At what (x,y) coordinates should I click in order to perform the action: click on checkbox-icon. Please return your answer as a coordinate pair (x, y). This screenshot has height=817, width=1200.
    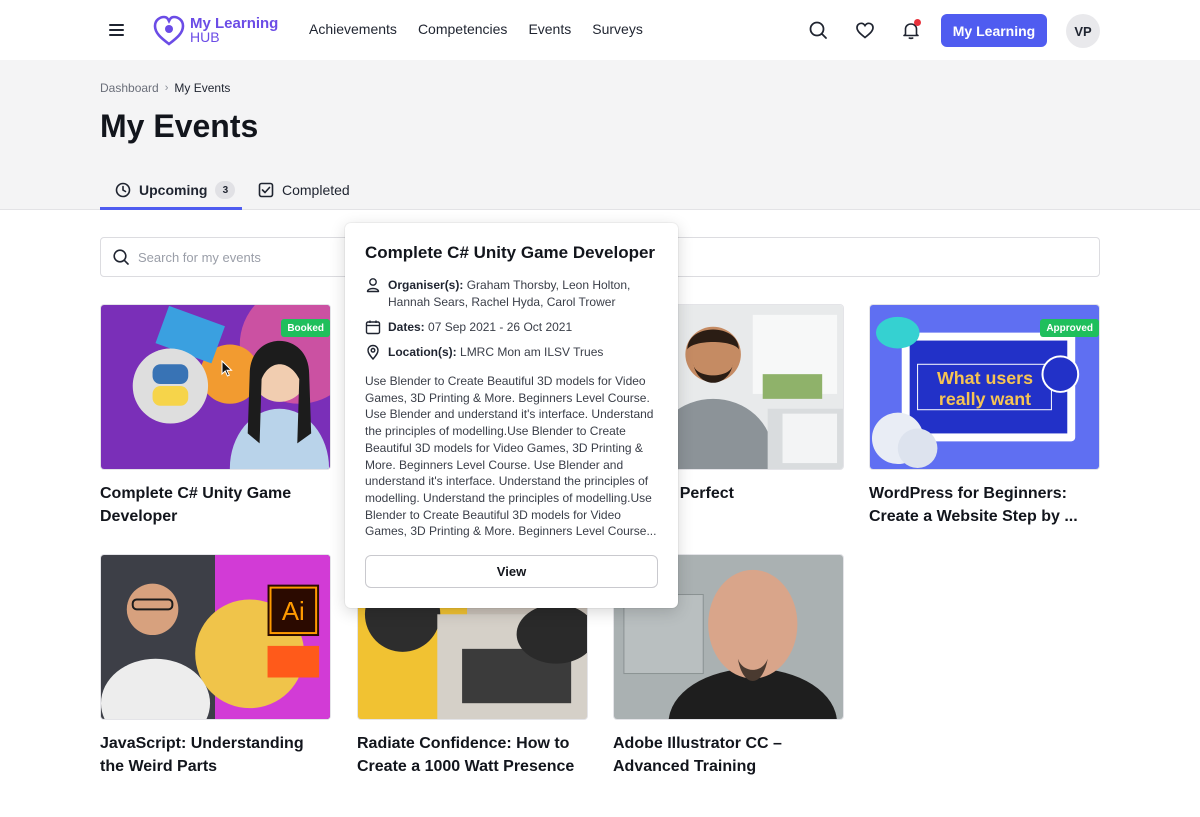
    Looking at the image, I should click on (266, 190).